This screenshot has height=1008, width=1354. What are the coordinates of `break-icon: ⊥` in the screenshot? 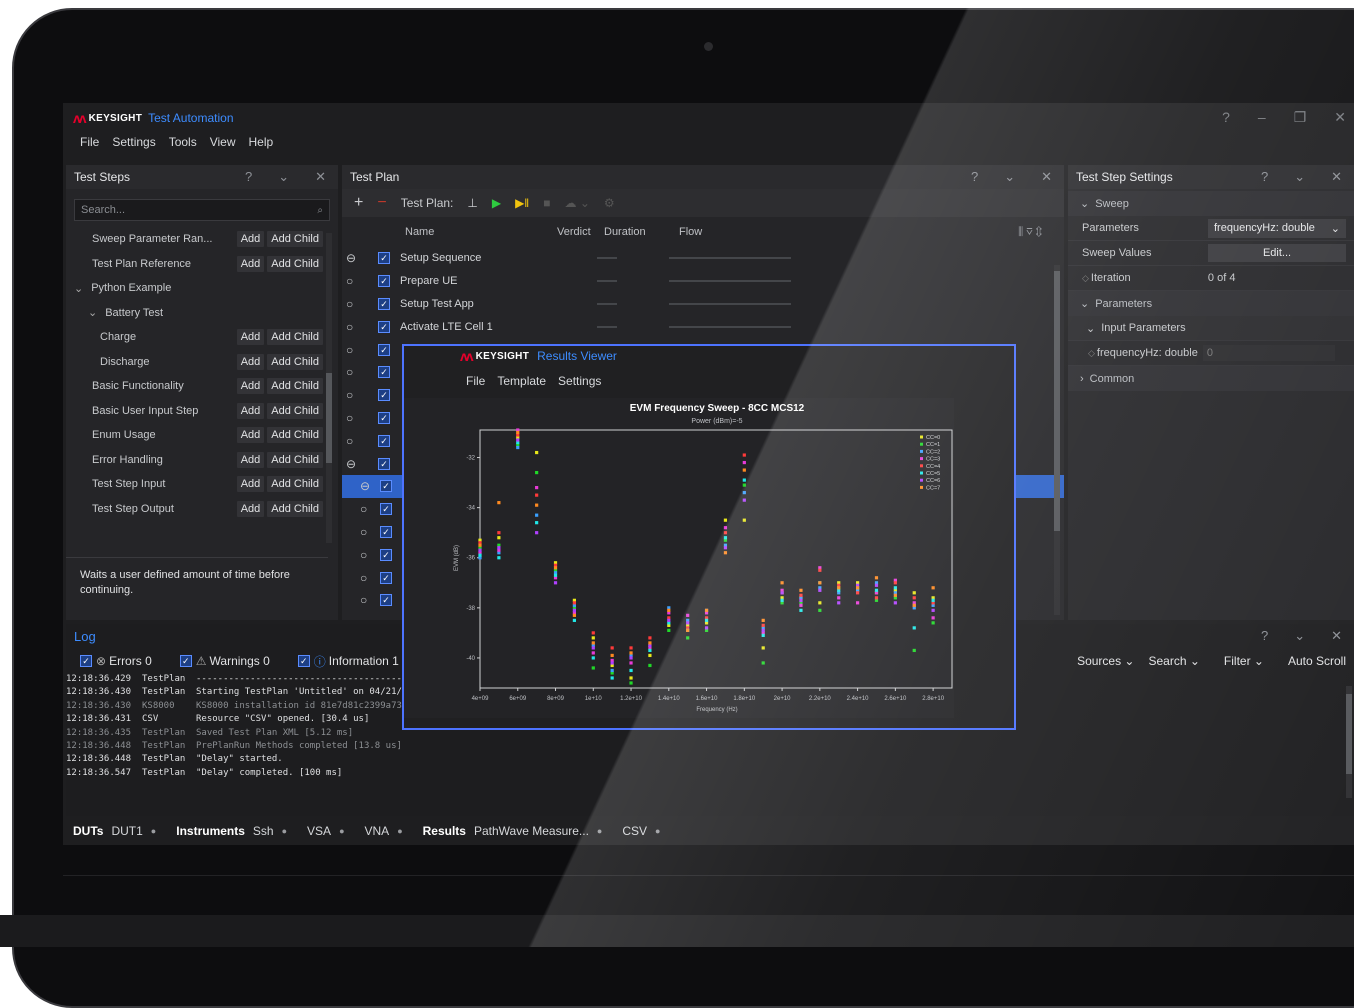 It's located at (472, 203).